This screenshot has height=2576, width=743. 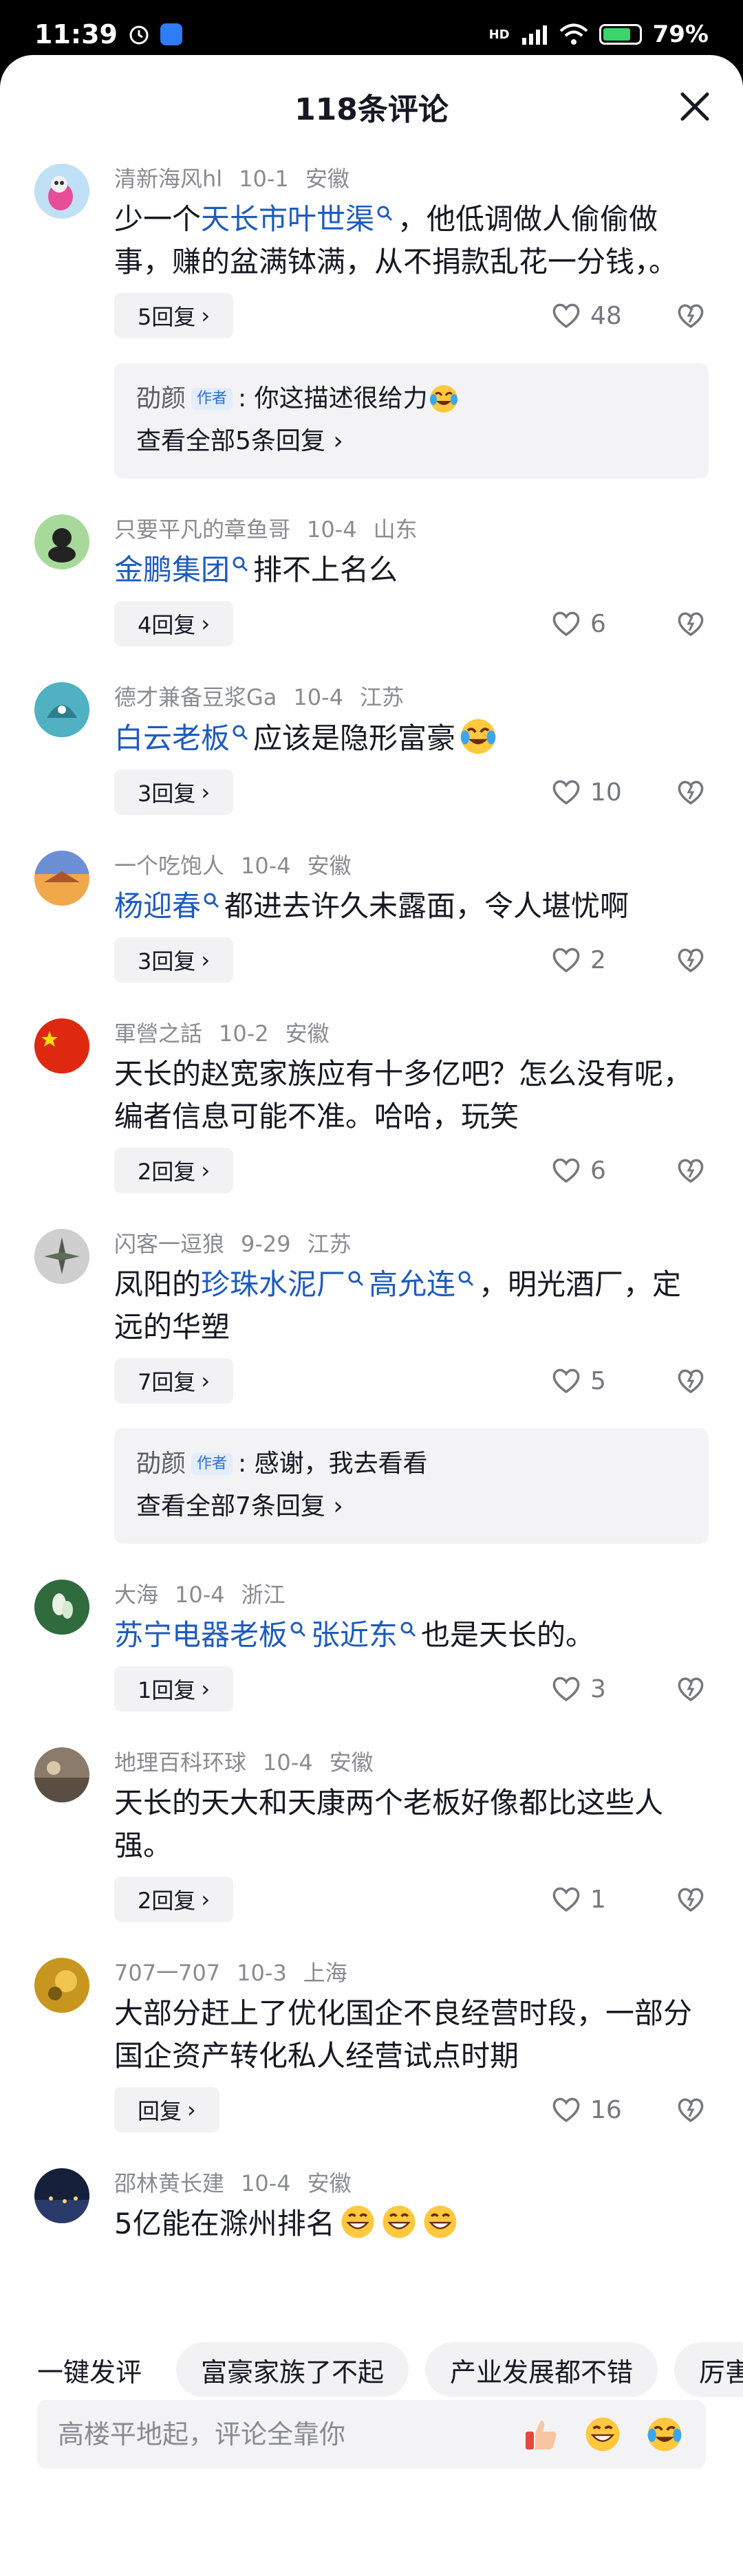 I want to click on comment-item: 只要平凡的章鱼哥 10-4 山东 金鹏集团 排不上名么 4回复 › 6, so click(x=371, y=580).